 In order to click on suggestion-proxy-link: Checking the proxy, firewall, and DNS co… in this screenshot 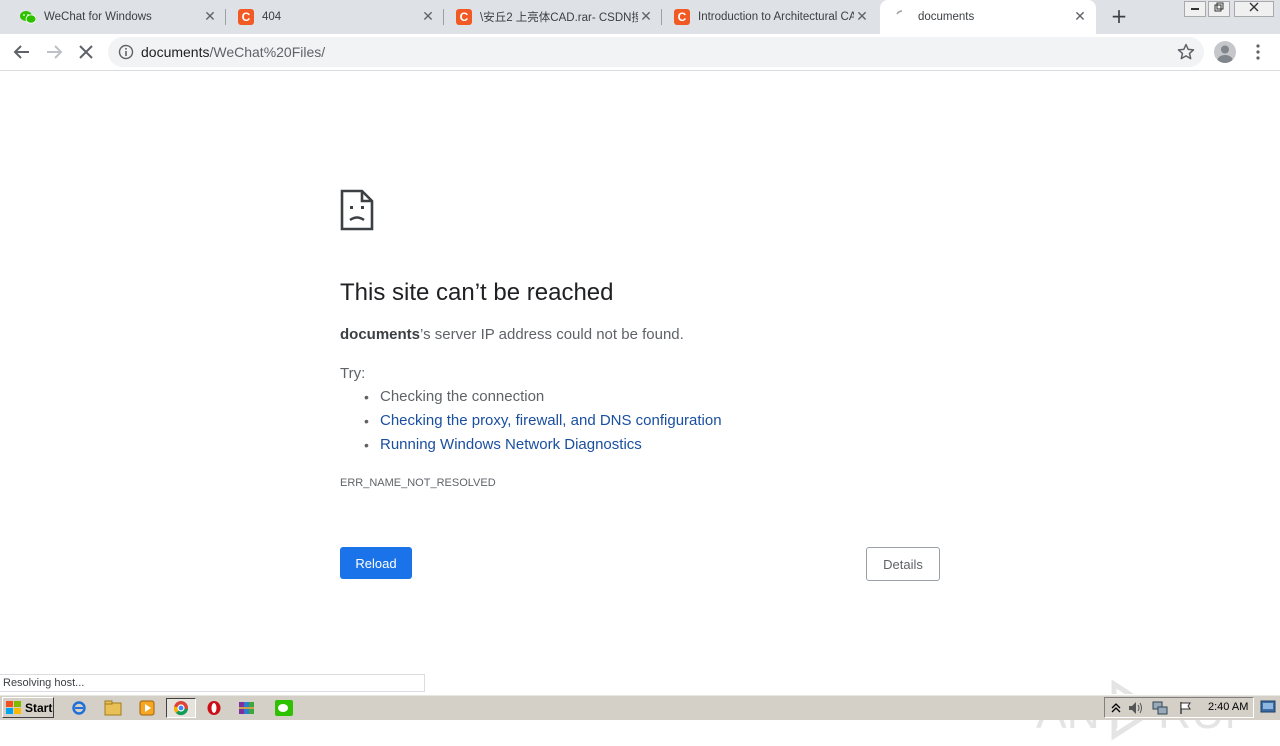, I will do `click(543, 424)`.